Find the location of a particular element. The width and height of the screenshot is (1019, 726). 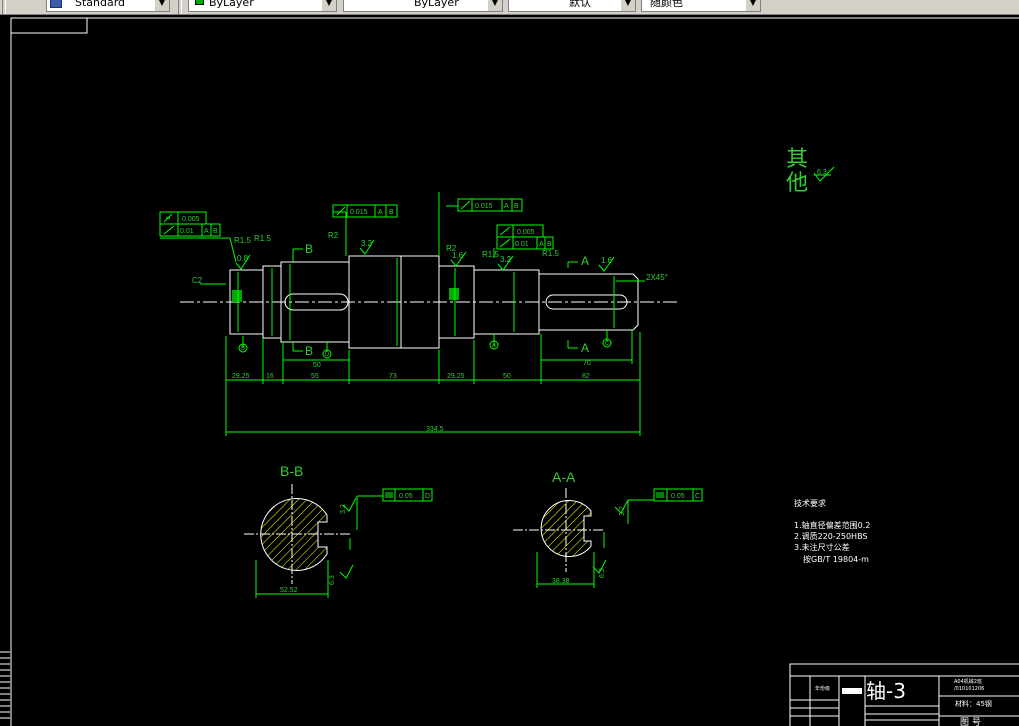

title-block-fill is located at coordinates (852, 691).